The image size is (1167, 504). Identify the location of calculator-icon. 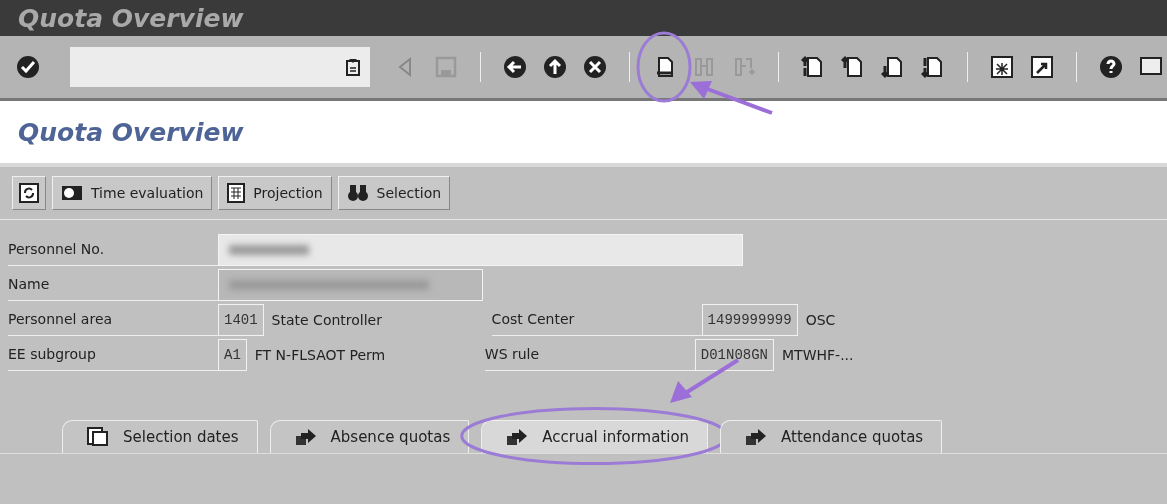
(236, 193).